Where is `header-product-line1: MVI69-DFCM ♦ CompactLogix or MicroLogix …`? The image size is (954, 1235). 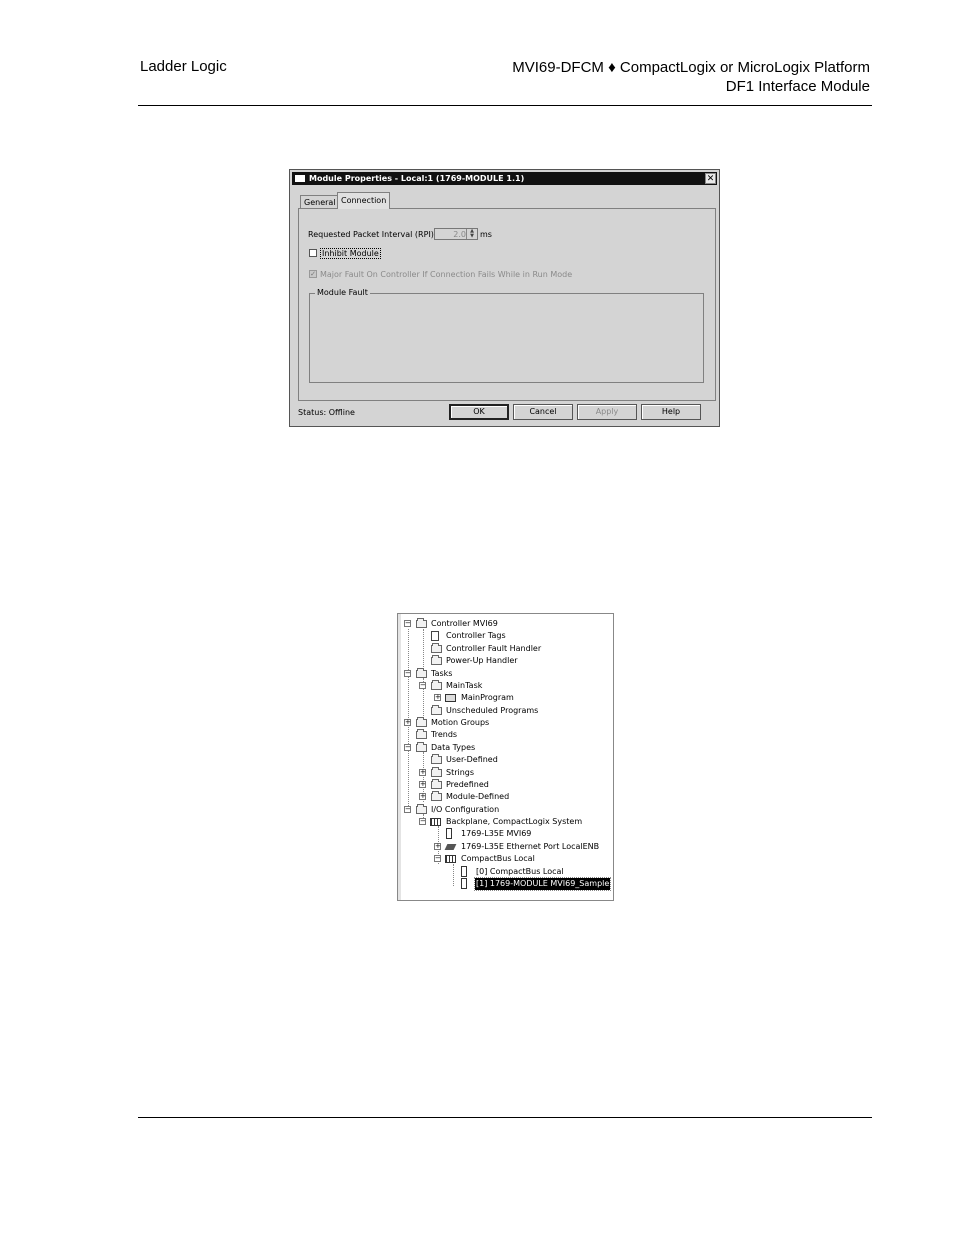
header-product-line1: MVI69-DFCM ♦ CompactLogix or MicroLogix … is located at coordinates (691, 67).